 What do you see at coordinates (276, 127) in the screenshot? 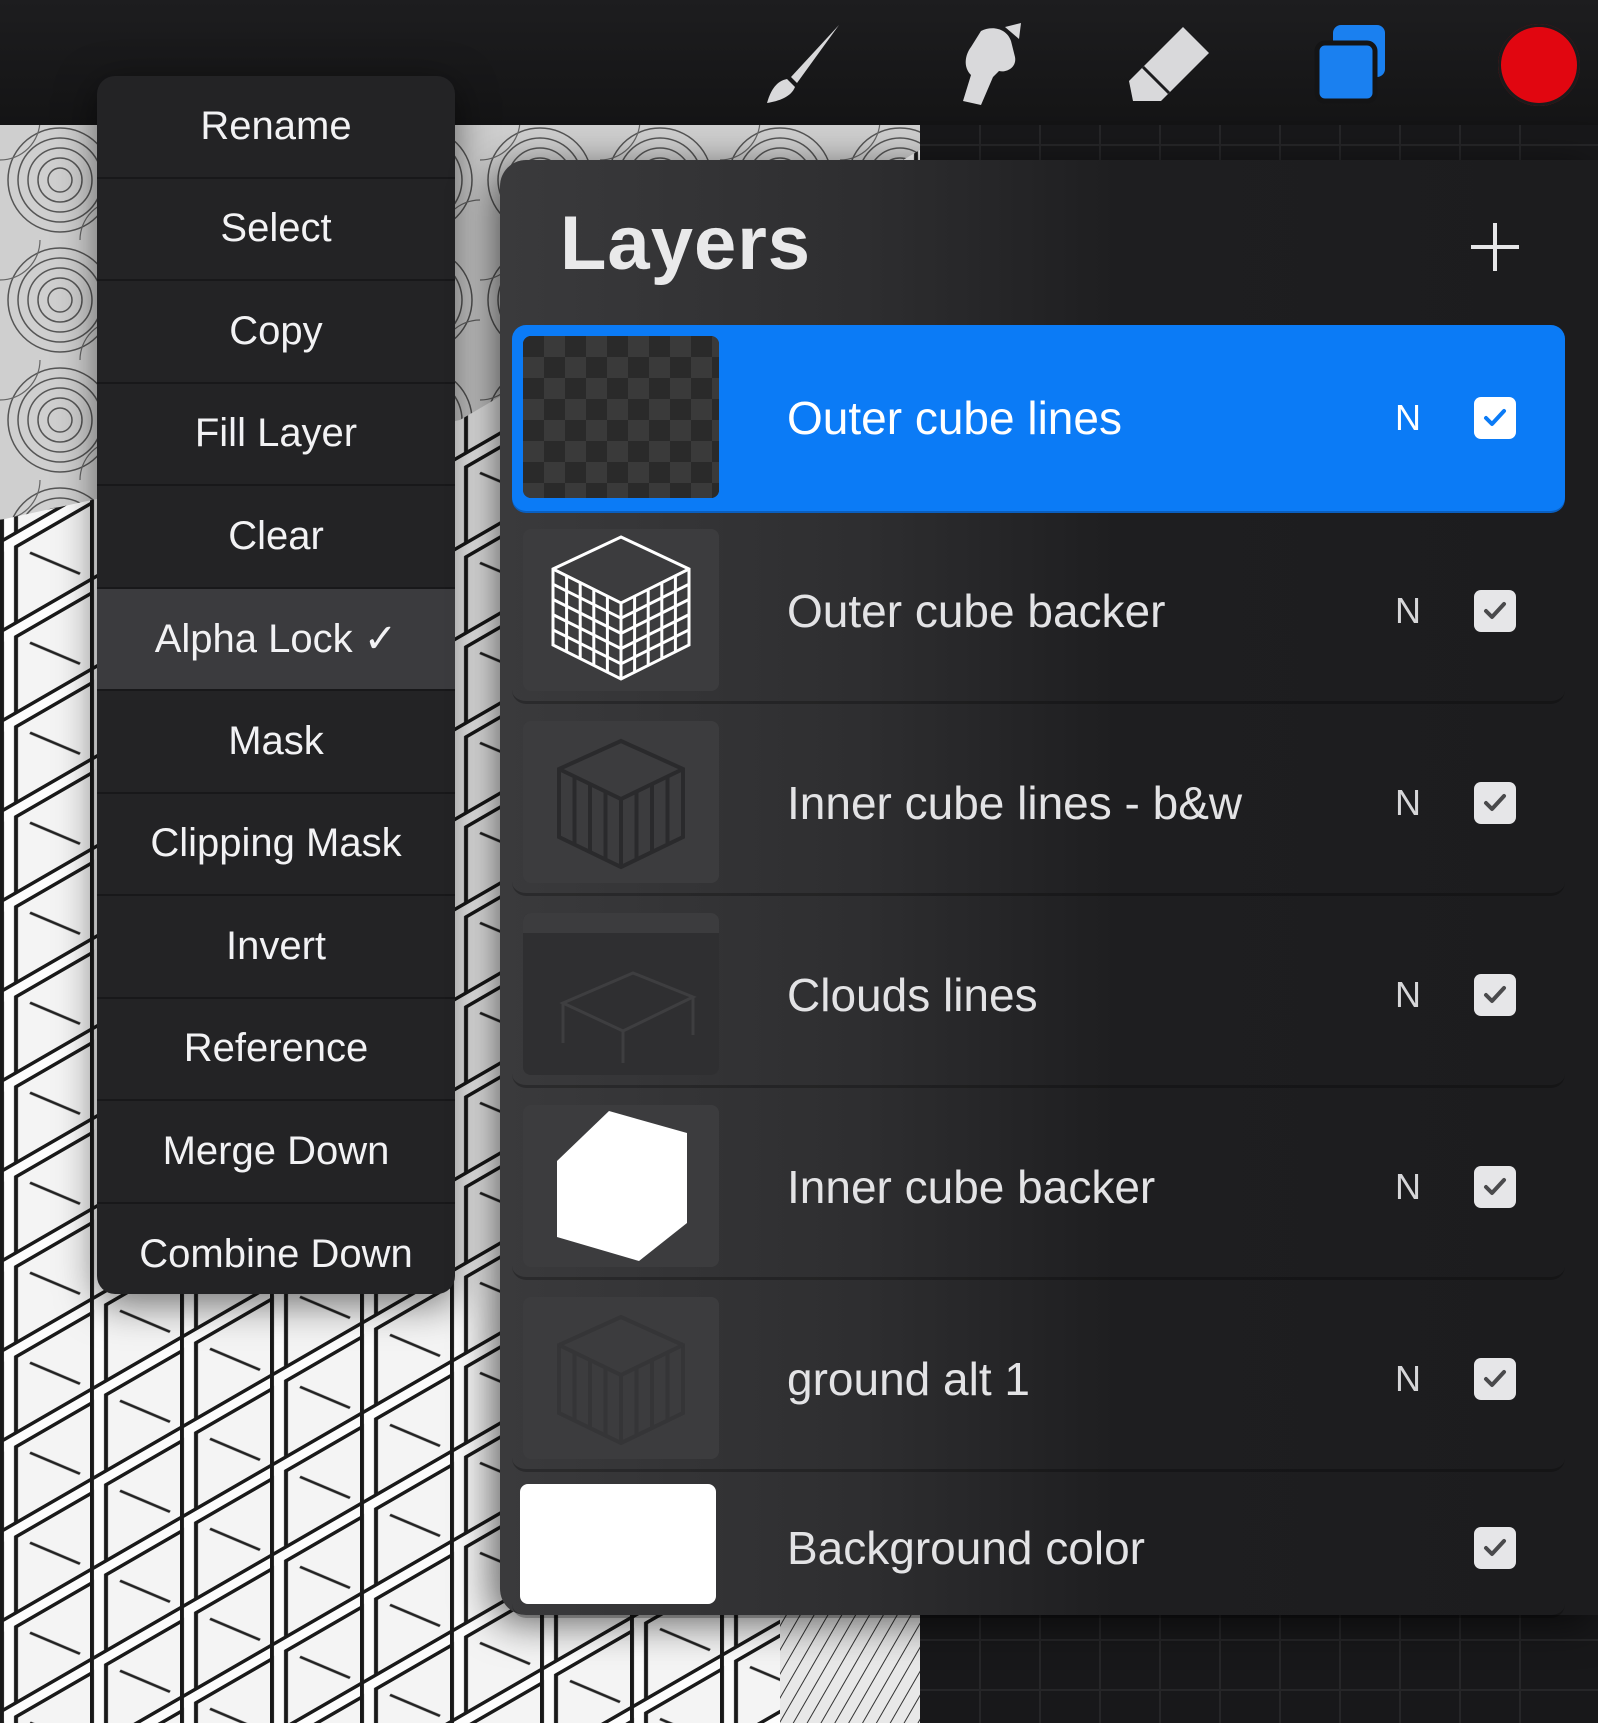
I see `menu-item-rename: Rename` at bounding box center [276, 127].